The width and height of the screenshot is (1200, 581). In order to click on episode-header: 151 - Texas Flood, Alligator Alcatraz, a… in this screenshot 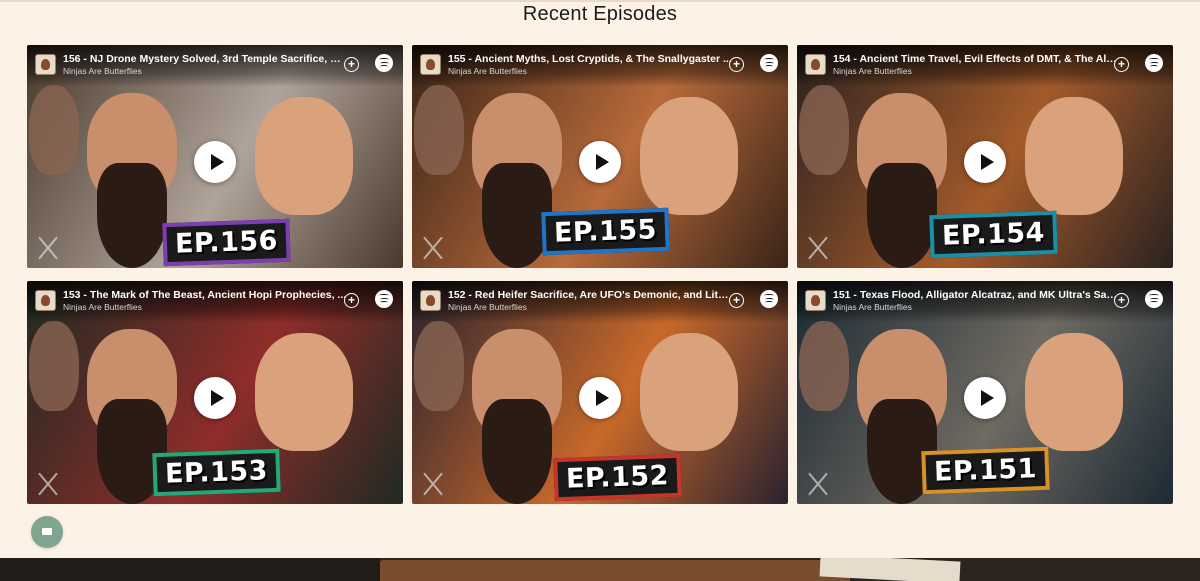, I will do `click(985, 303)`.